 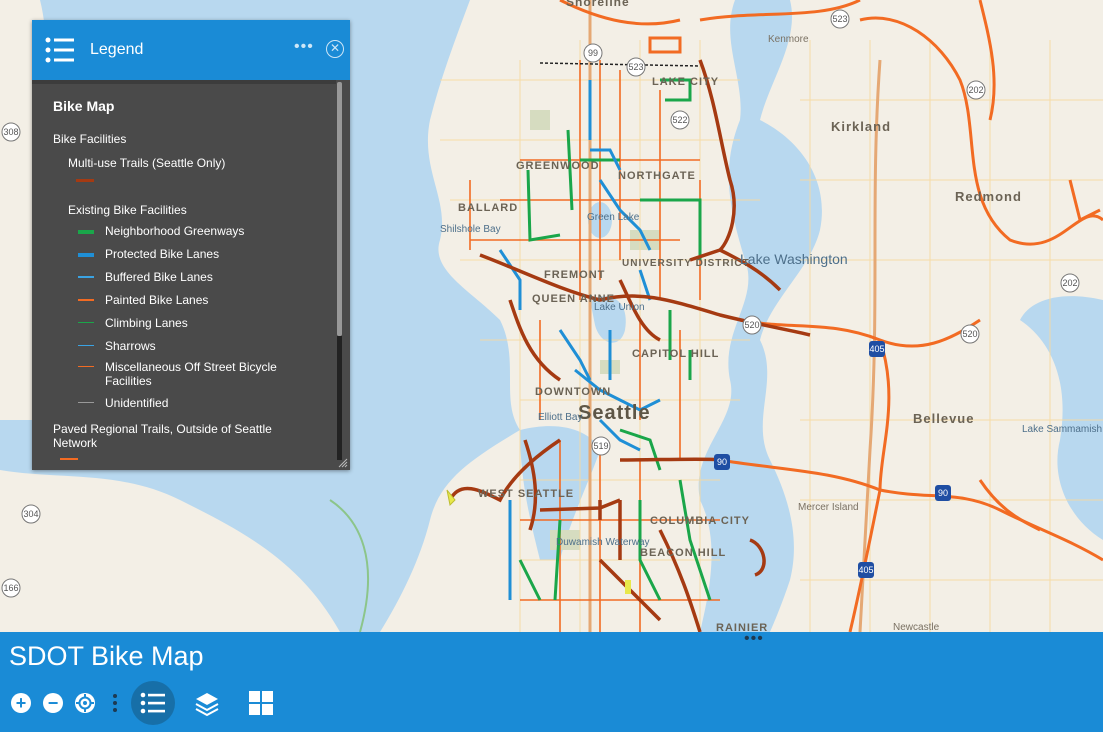 I want to click on legend-item-sharrows: Sharrows, so click(x=117, y=346).